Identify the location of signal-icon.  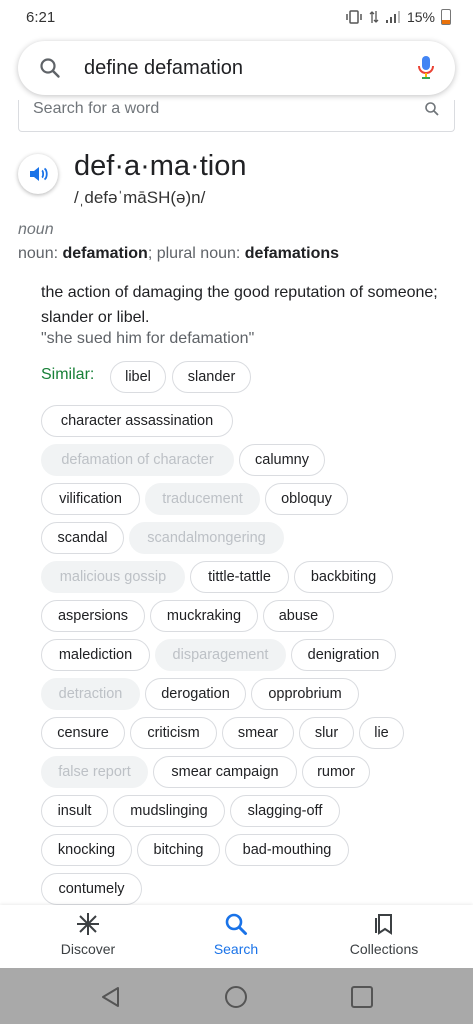
(392, 17).